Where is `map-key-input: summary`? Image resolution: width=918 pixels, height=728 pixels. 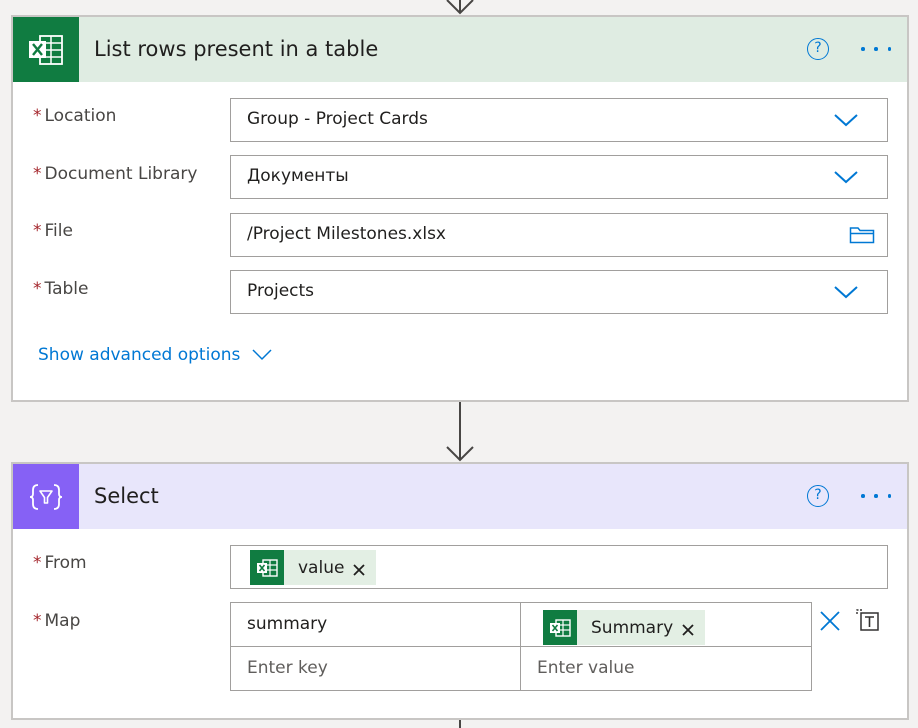 map-key-input: summary is located at coordinates (375, 624).